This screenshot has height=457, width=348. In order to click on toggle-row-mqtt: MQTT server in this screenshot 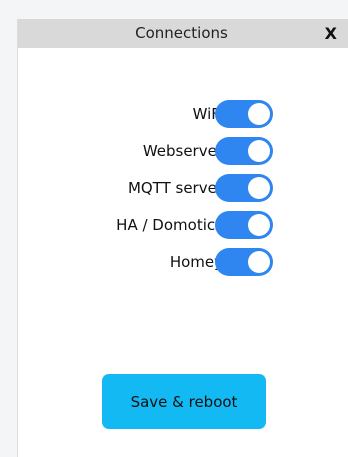, I will do `click(183, 188)`.